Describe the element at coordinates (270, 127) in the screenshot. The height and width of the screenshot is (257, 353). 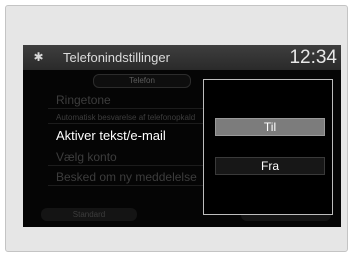
I see `option-on: Til` at that location.